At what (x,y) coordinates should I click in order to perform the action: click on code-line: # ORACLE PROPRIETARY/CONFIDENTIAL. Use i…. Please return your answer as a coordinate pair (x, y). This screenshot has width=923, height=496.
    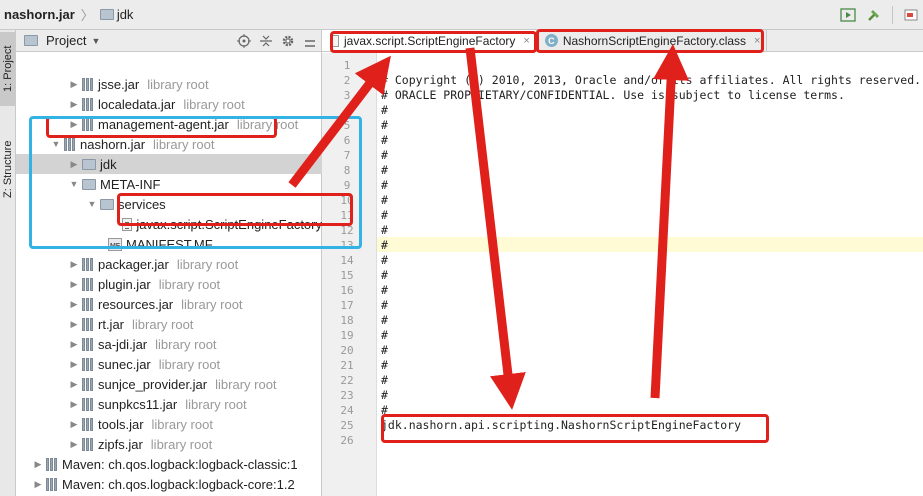
    Looking at the image, I should click on (613, 95).